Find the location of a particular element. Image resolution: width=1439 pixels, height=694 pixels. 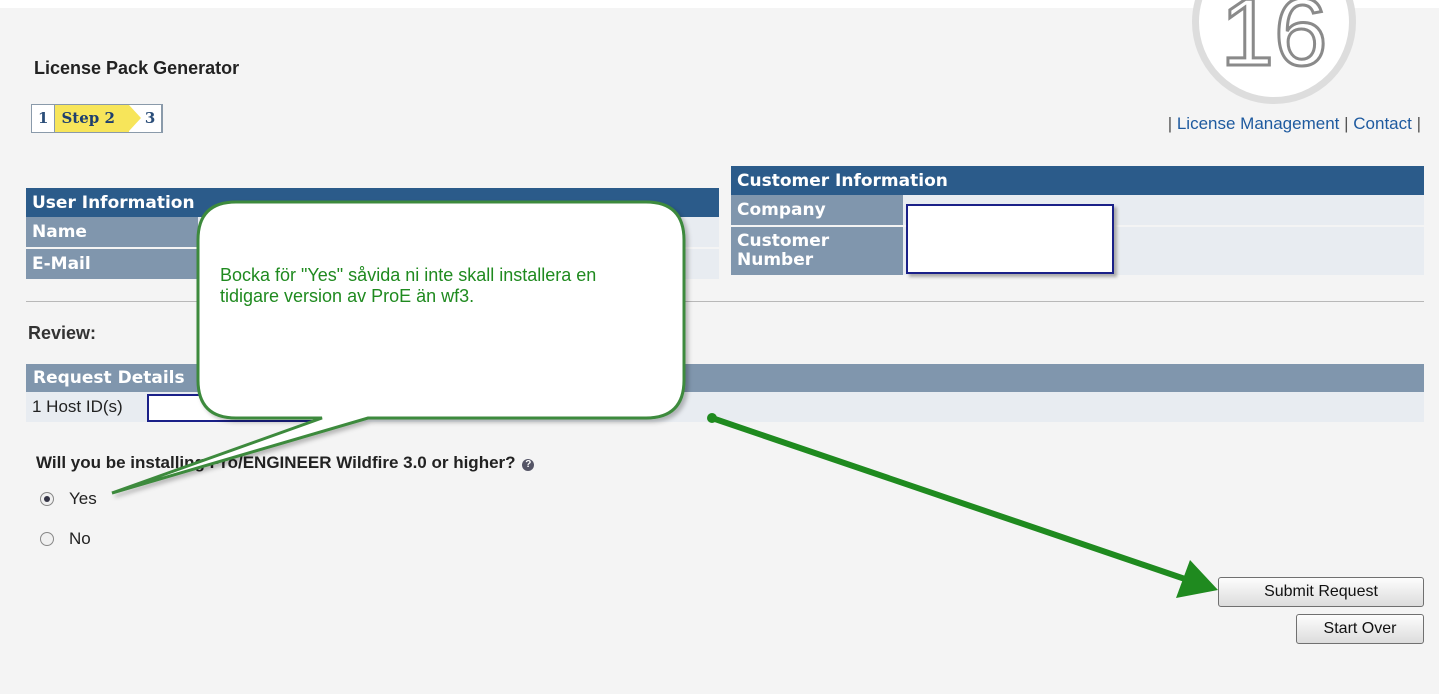

arrow-line is located at coordinates (948, 498).